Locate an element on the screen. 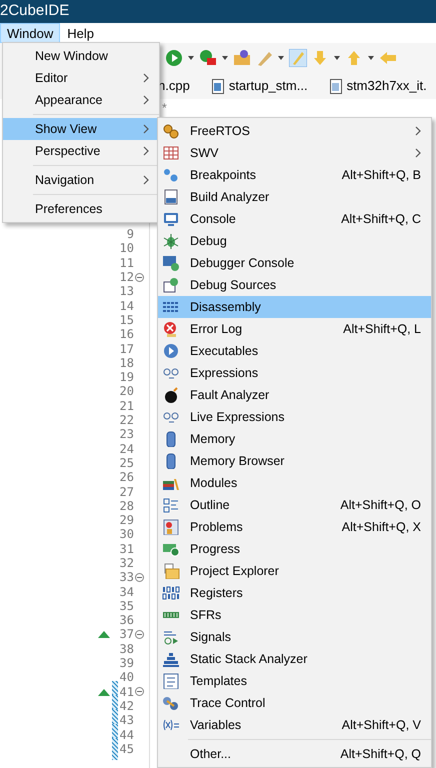  menu-item: Project Explorer is located at coordinates (294, 571).